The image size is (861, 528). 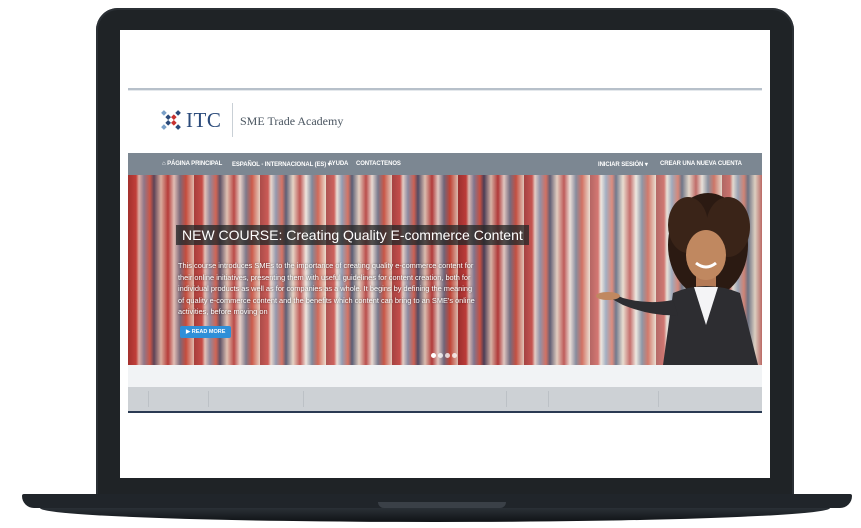 I want to click on itc-logo-icon, so click(x=171, y=120).